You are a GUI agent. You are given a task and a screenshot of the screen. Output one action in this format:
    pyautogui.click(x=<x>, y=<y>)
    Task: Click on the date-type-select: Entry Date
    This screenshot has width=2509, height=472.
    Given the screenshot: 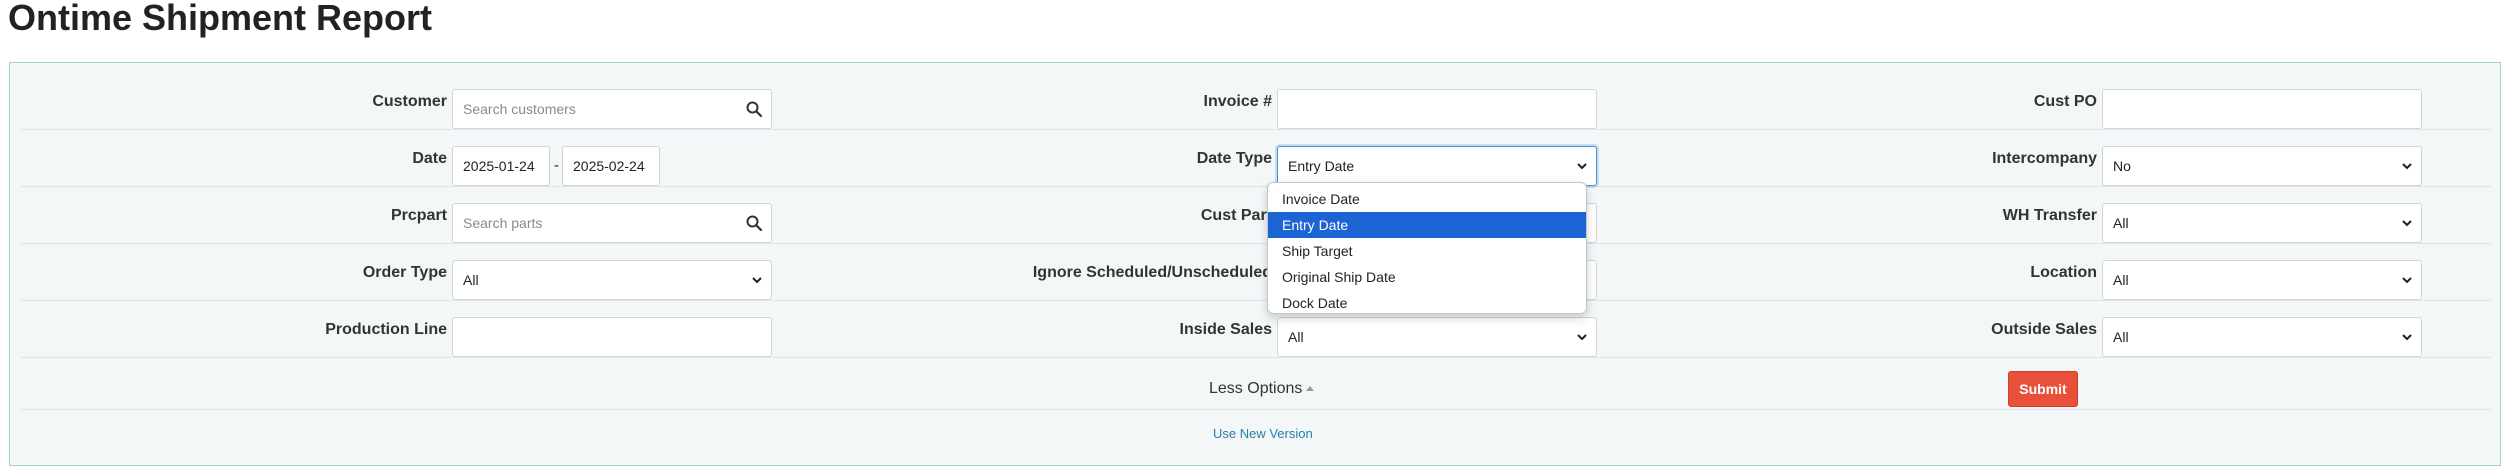 What is the action you would take?
    pyautogui.click(x=1437, y=166)
    